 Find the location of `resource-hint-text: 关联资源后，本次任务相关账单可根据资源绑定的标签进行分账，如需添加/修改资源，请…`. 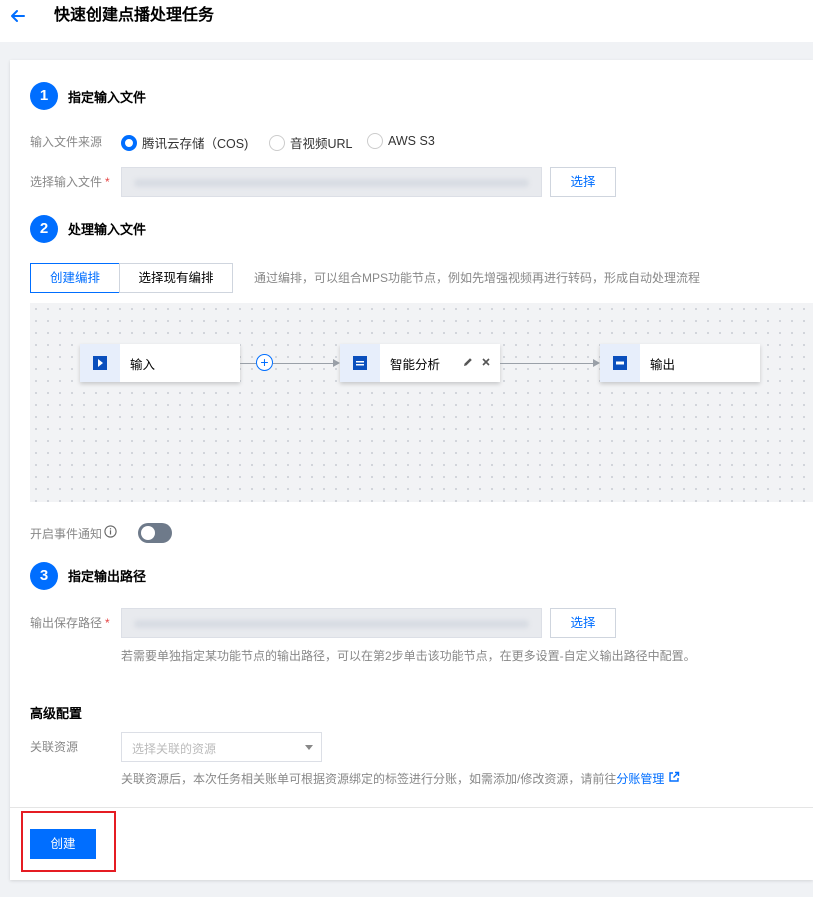

resource-hint-text: 关联资源后，本次任务相关账单可根据资源绑定的标签进行分账，如需添加/修改资源，请… is located at coordinates (369, 779).